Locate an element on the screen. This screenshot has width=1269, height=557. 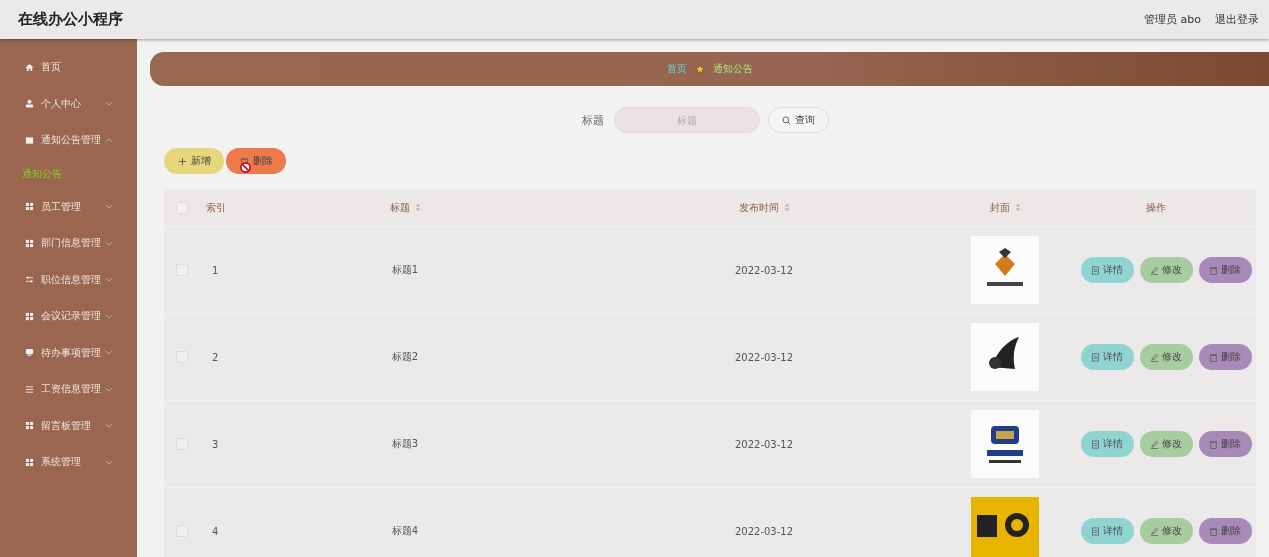
chat-icon is located at coordinates (29, 353).